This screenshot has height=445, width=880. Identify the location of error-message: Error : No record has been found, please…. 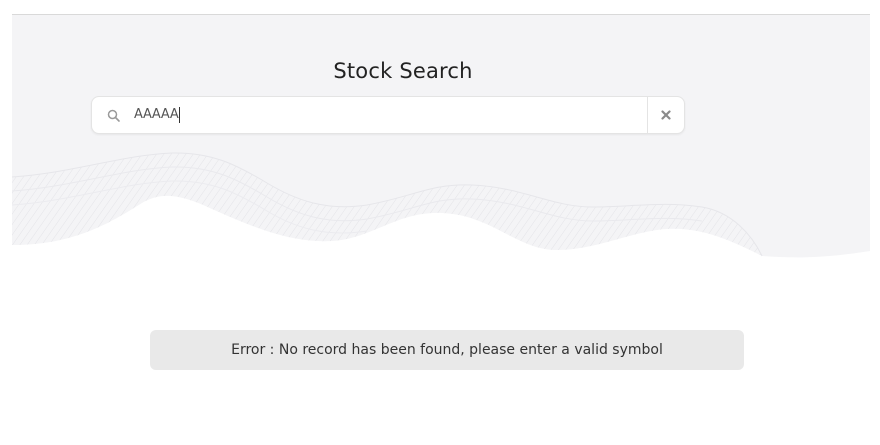
(447, 350).